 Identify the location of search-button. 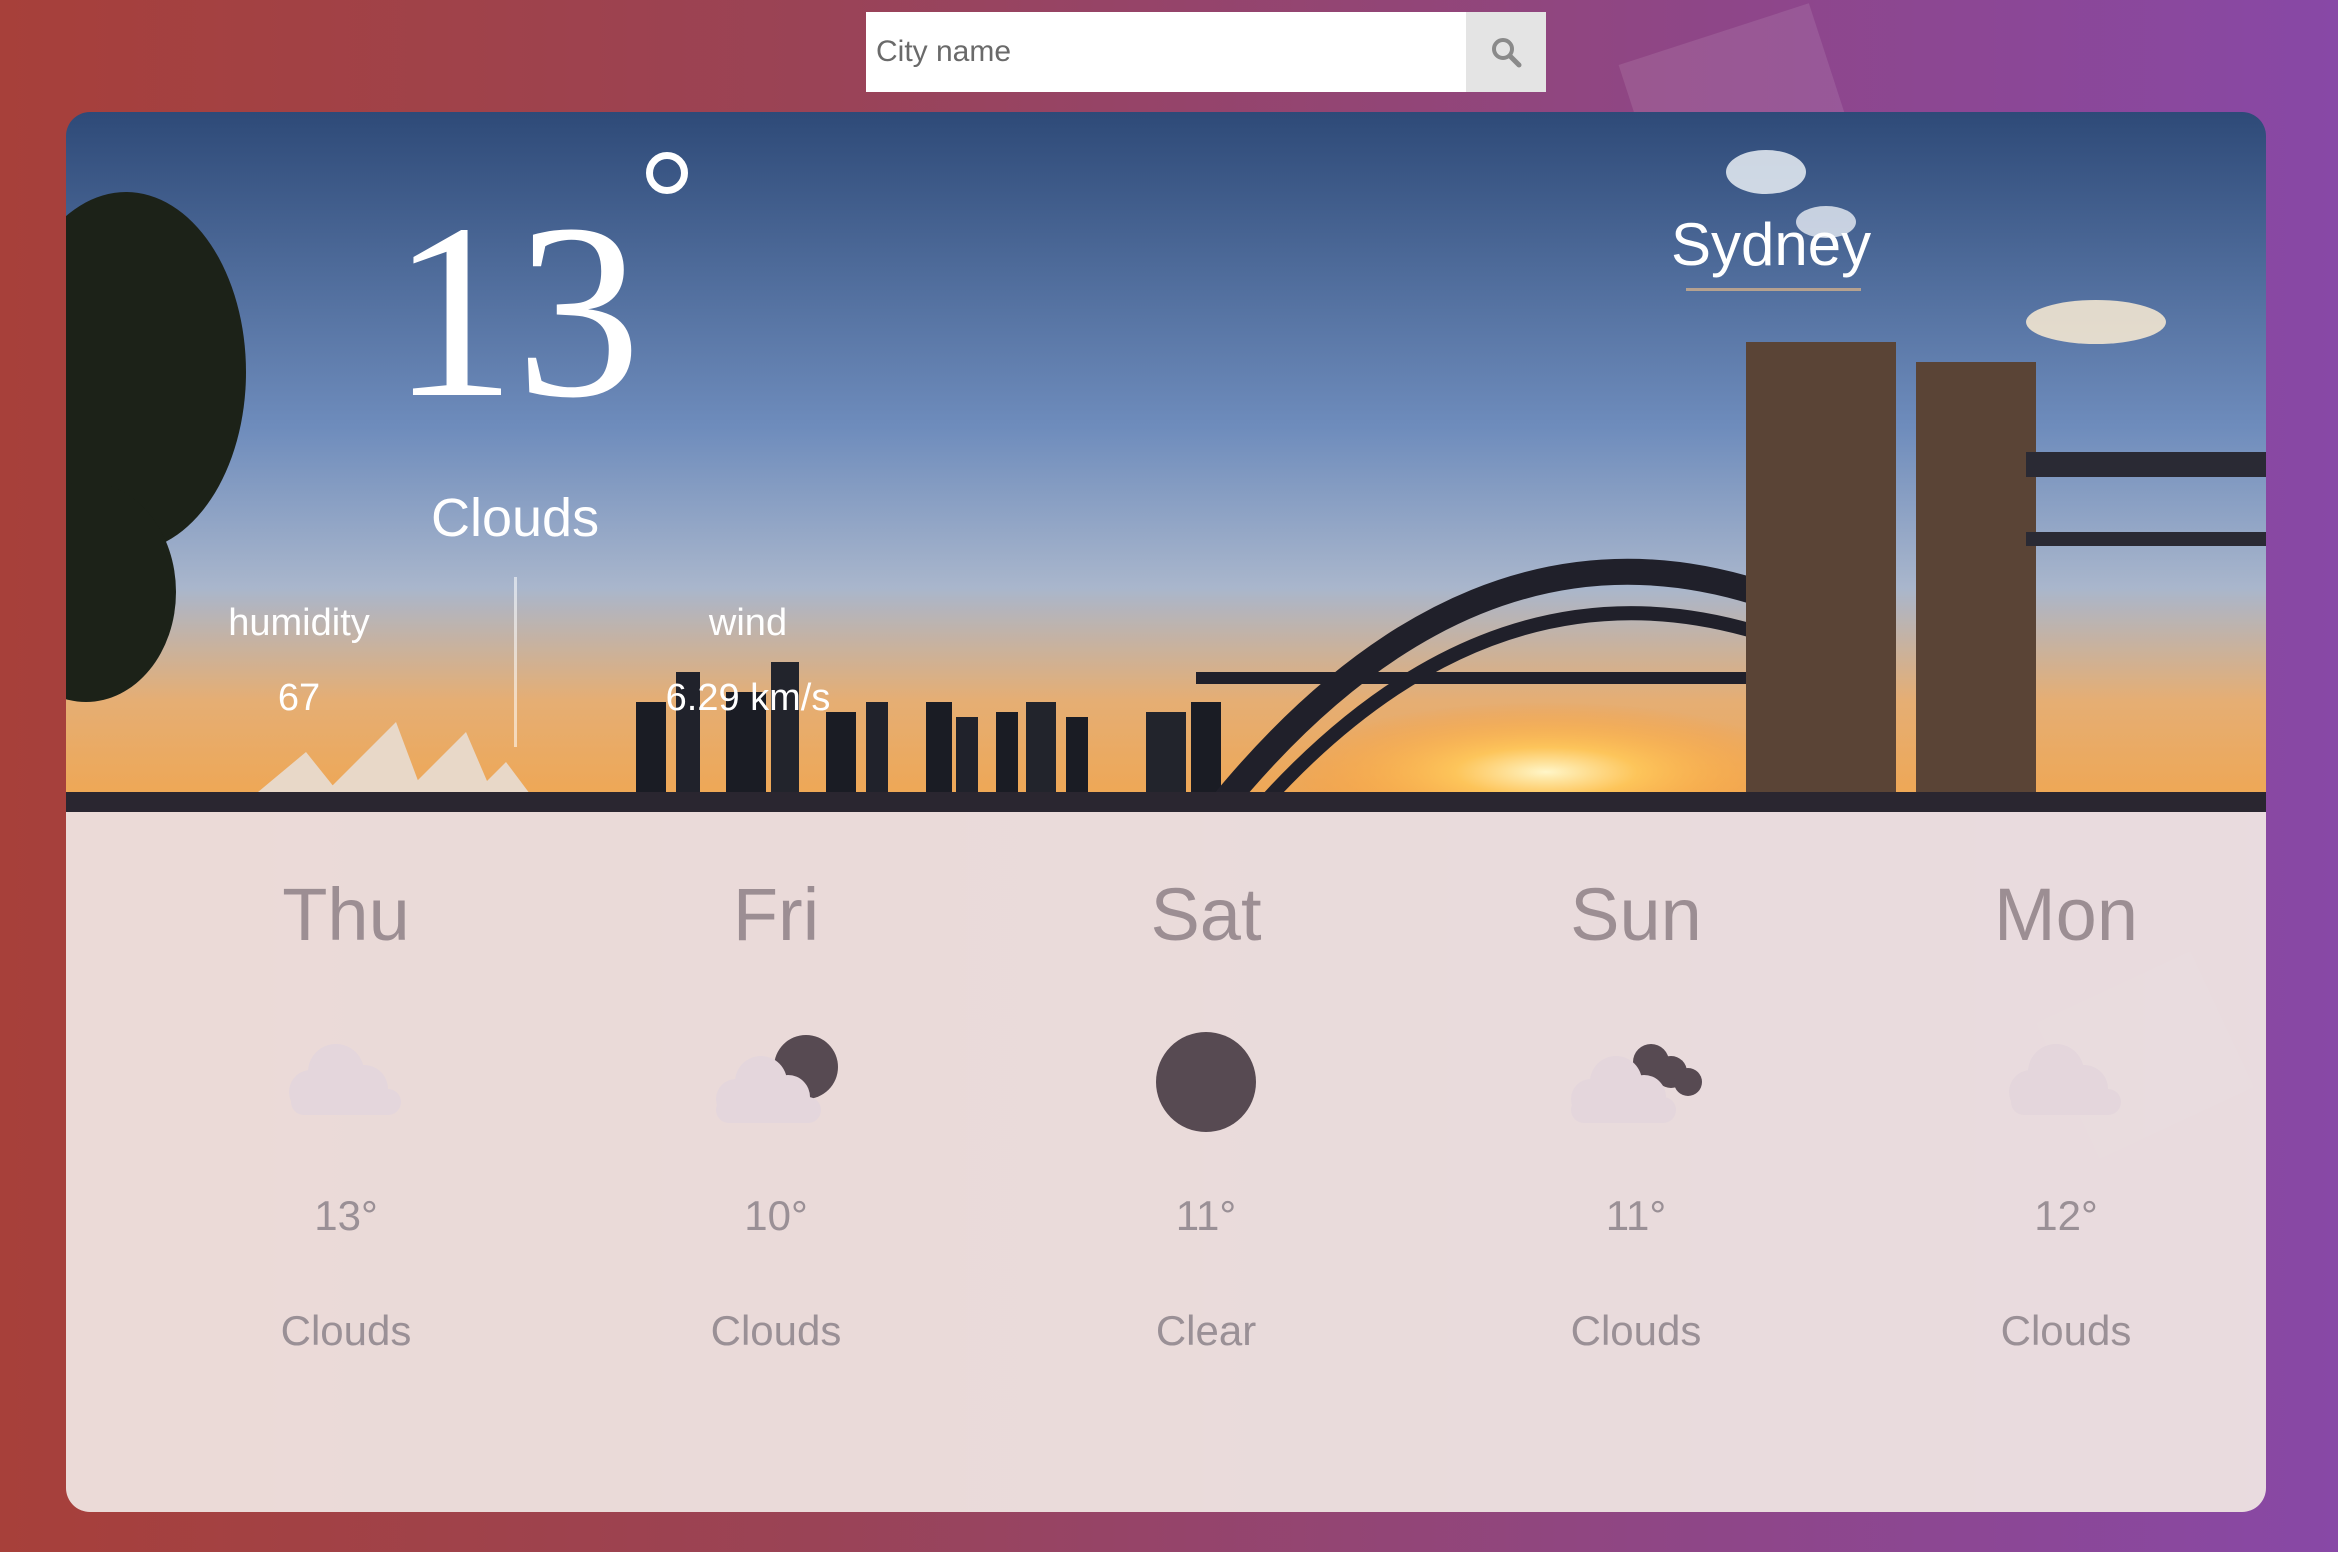
(1506, 52).